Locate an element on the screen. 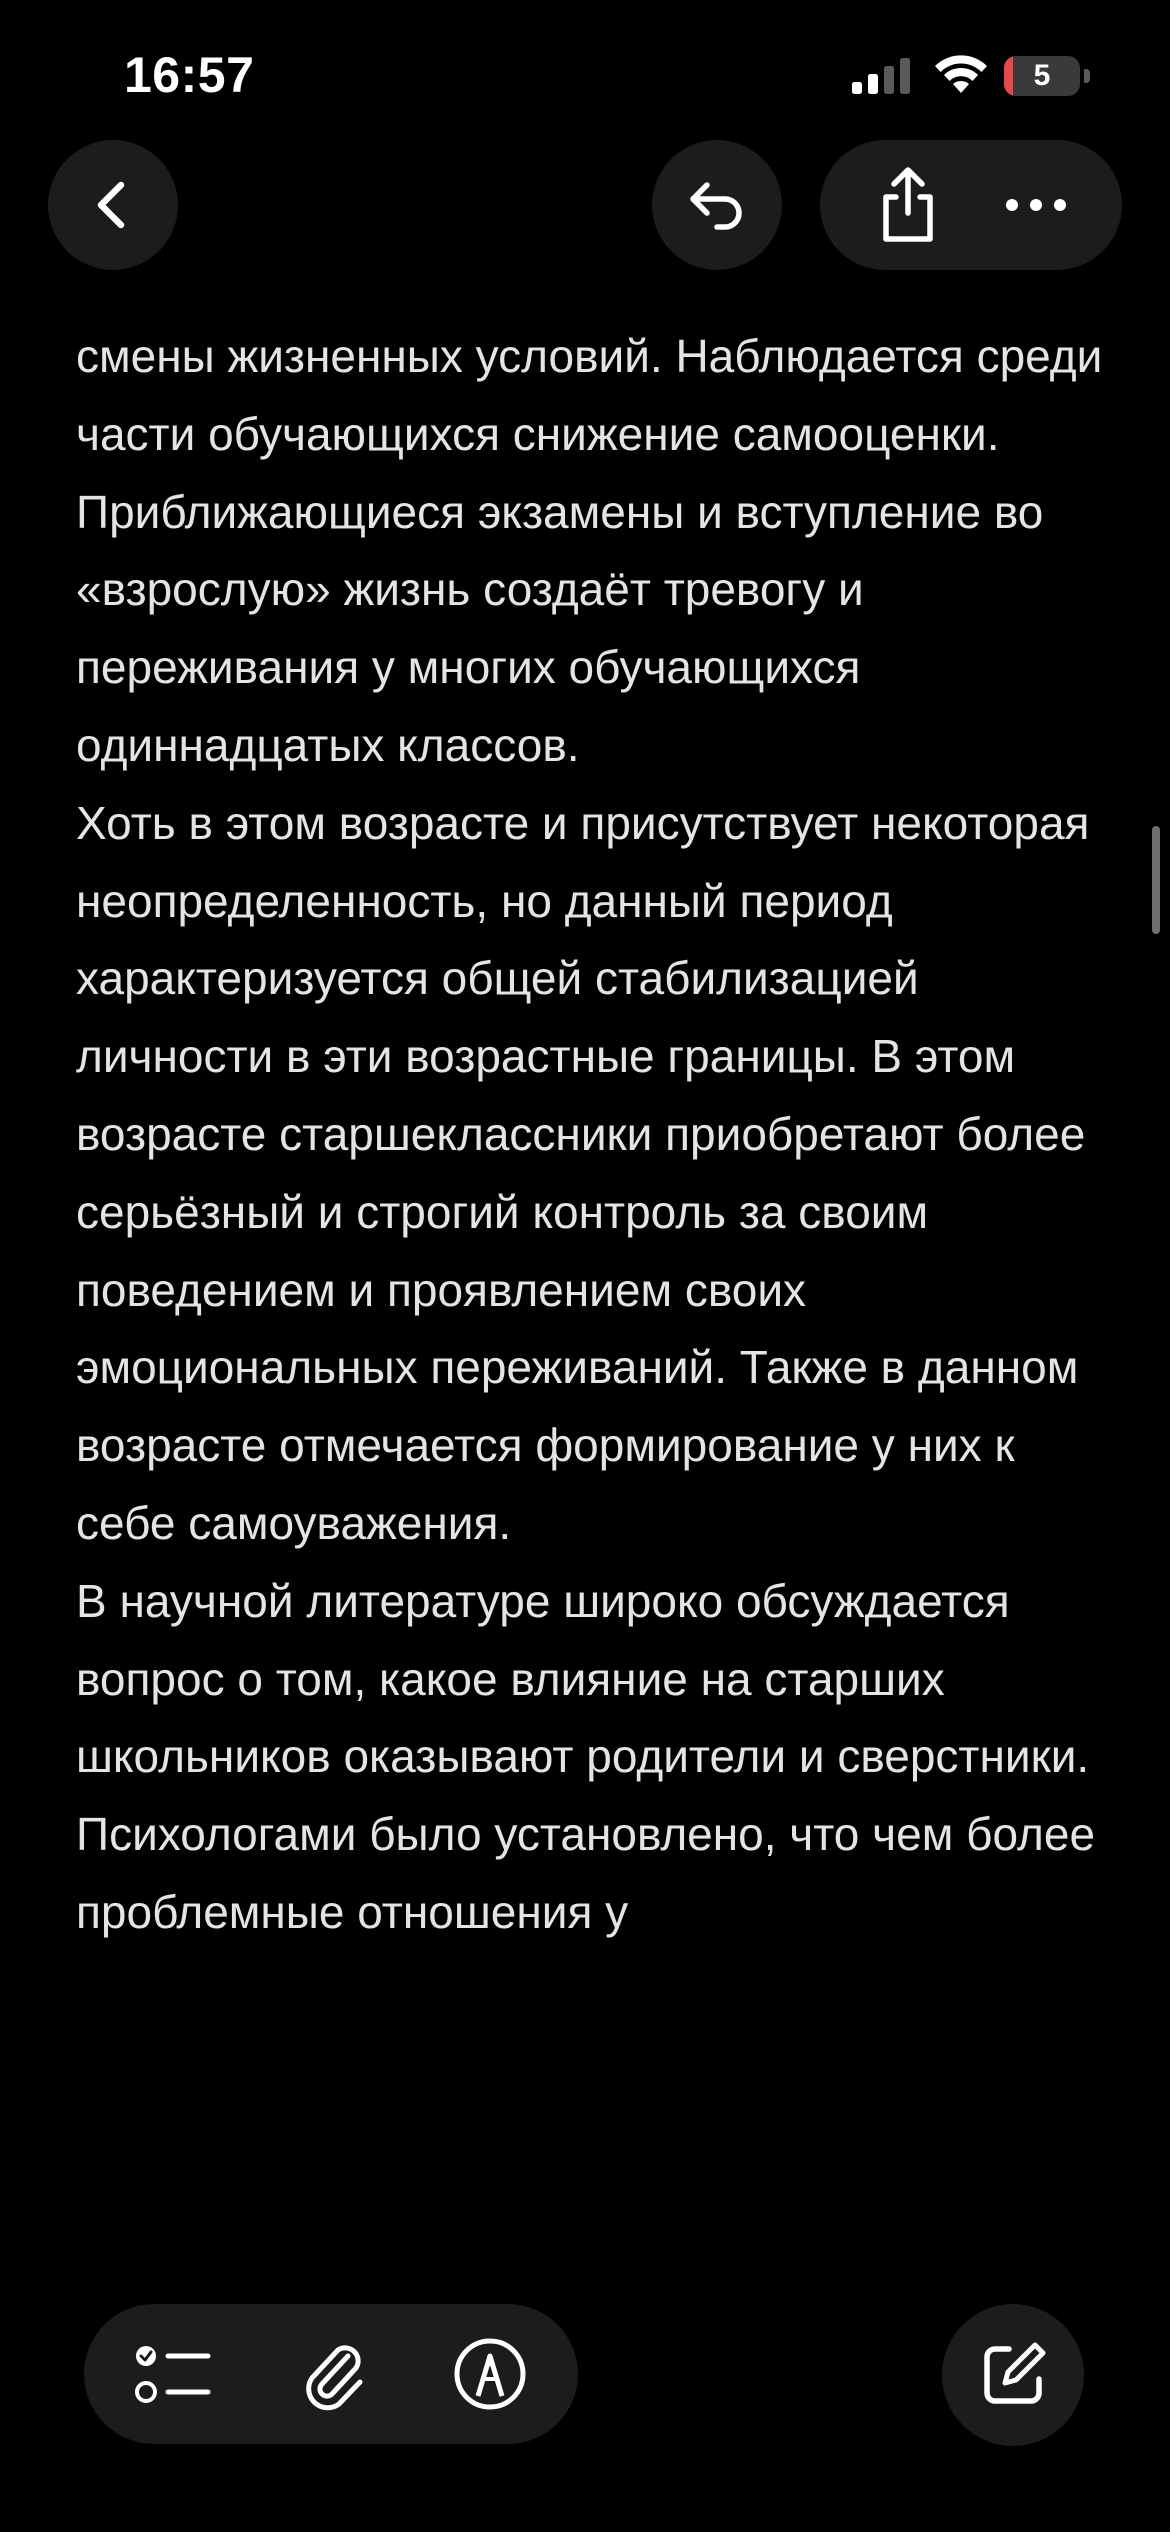  bottom-toolbar is located at coordinates (331, 2374).